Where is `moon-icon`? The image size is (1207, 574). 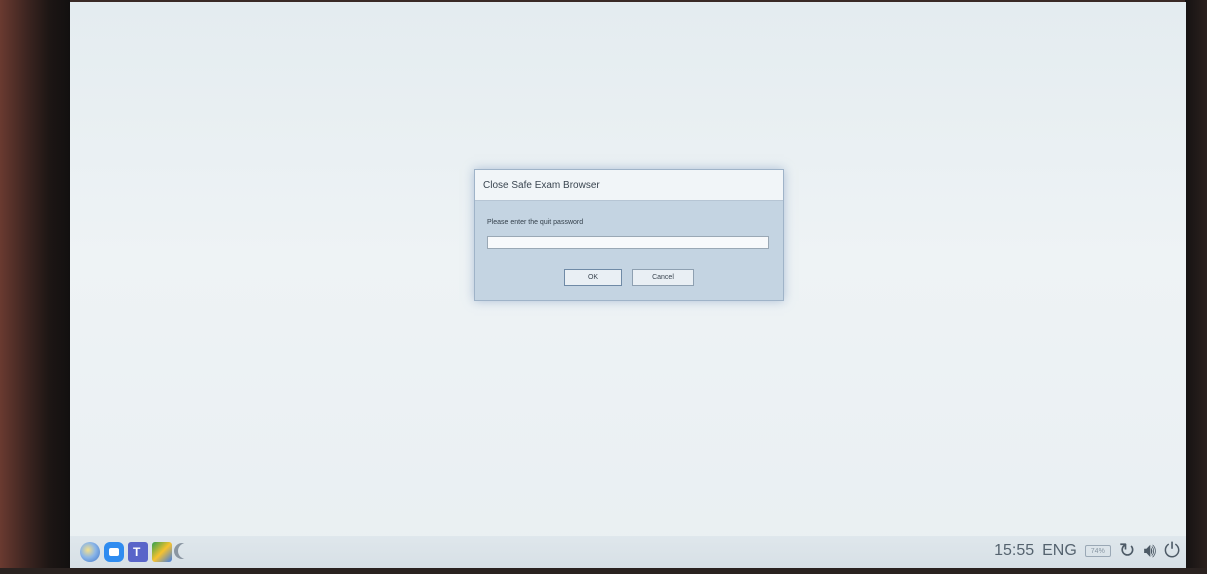
moon-icon is located at coordinates (184, 552).